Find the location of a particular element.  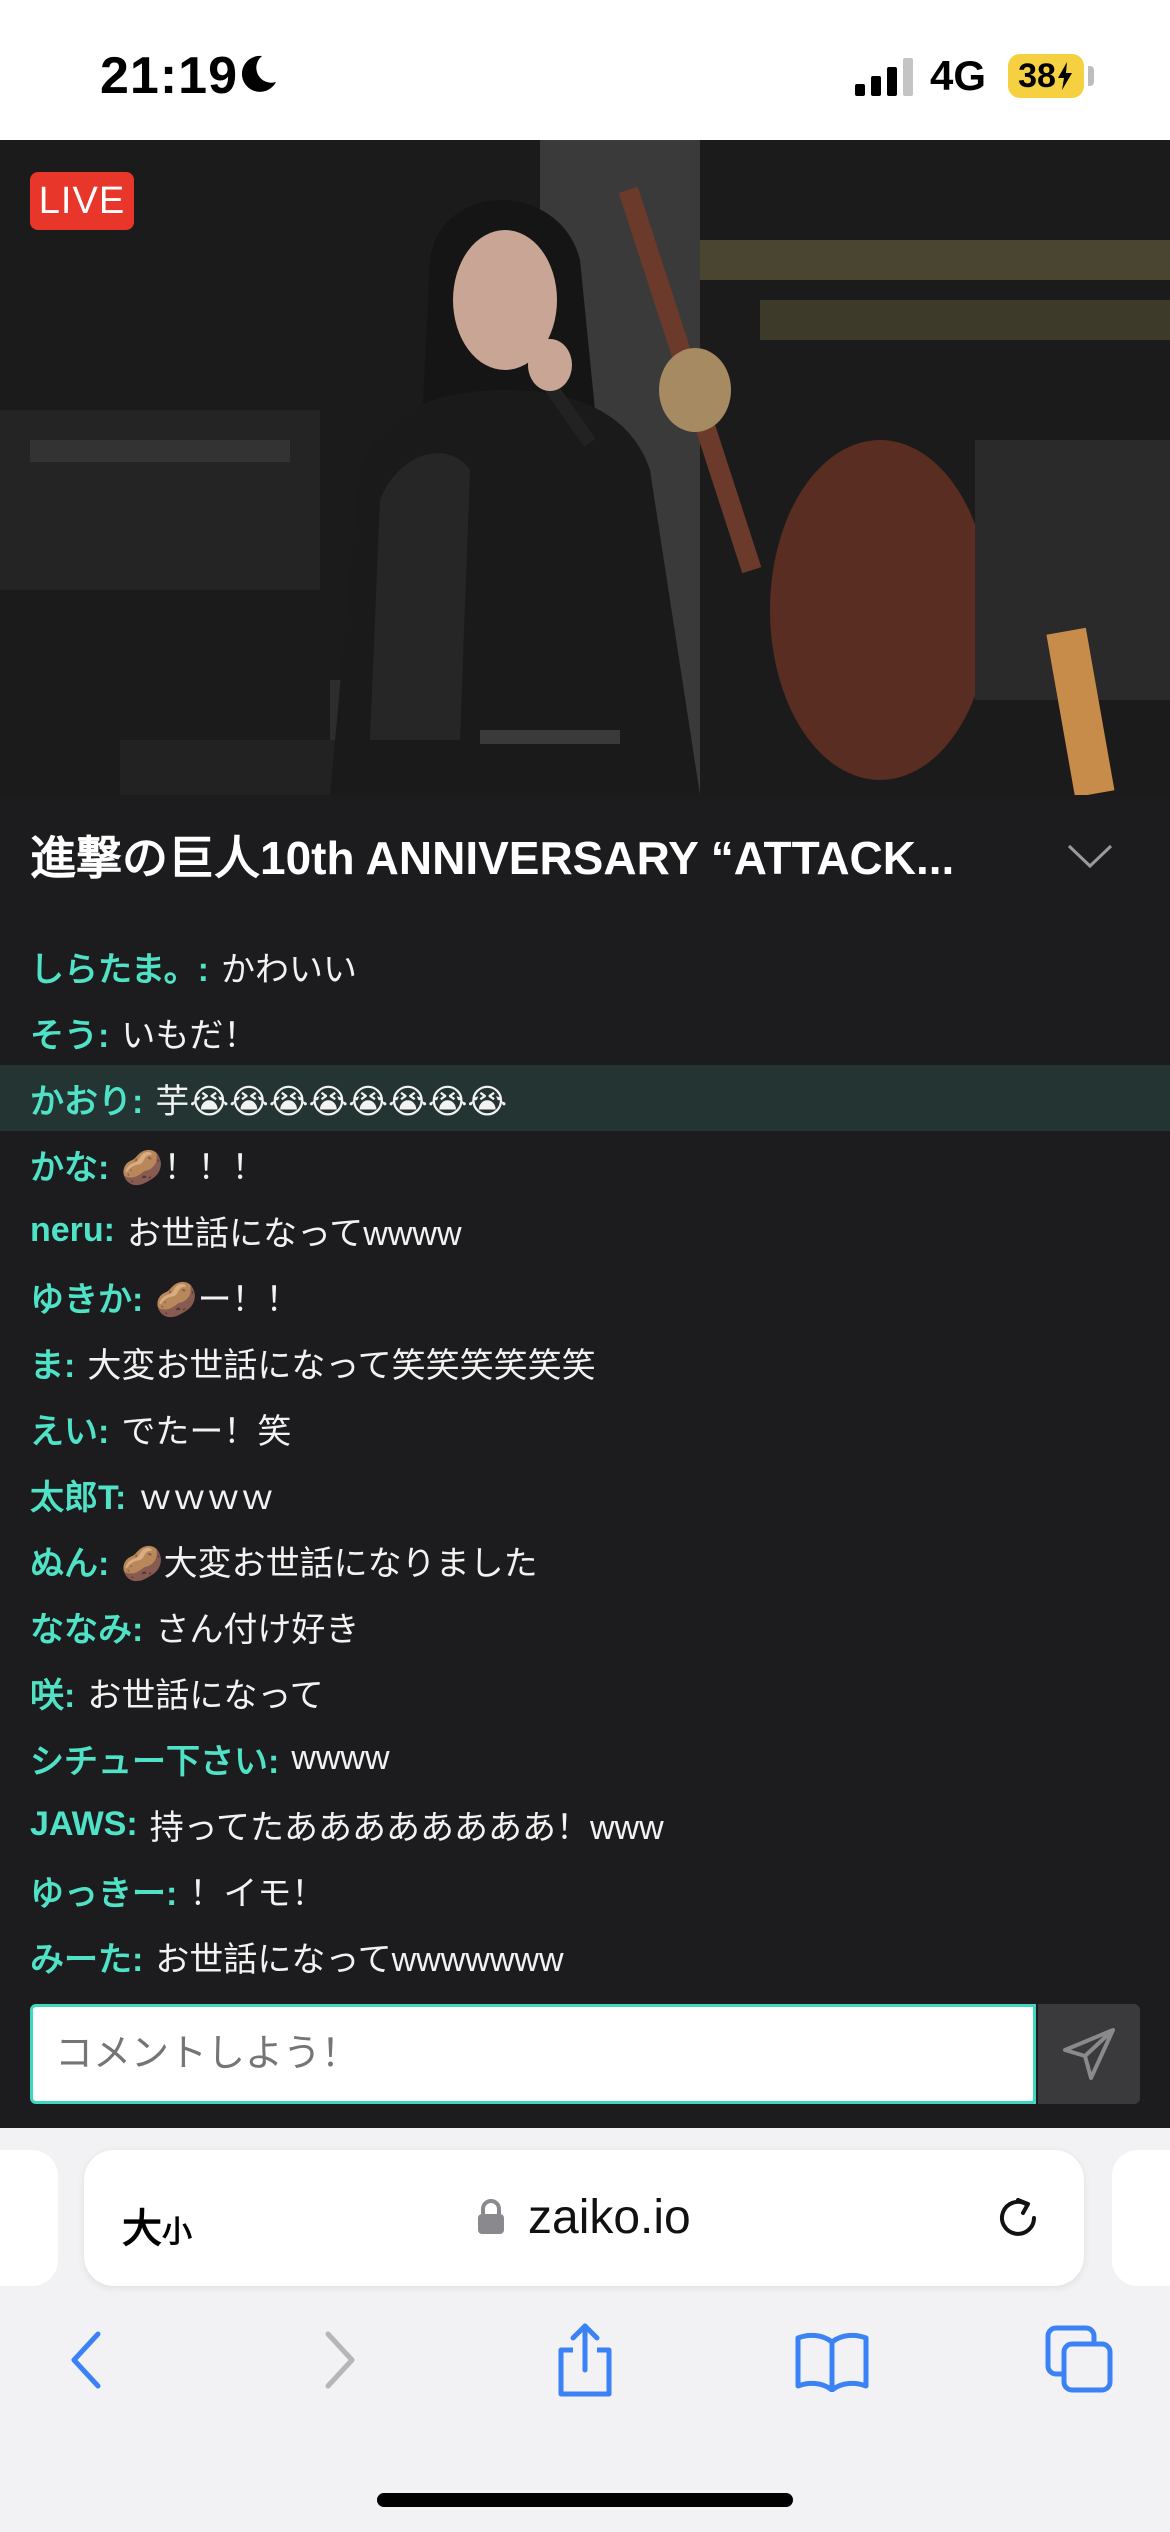

chat-text: お世話になってwwww is located at coordinates (294, 1233).